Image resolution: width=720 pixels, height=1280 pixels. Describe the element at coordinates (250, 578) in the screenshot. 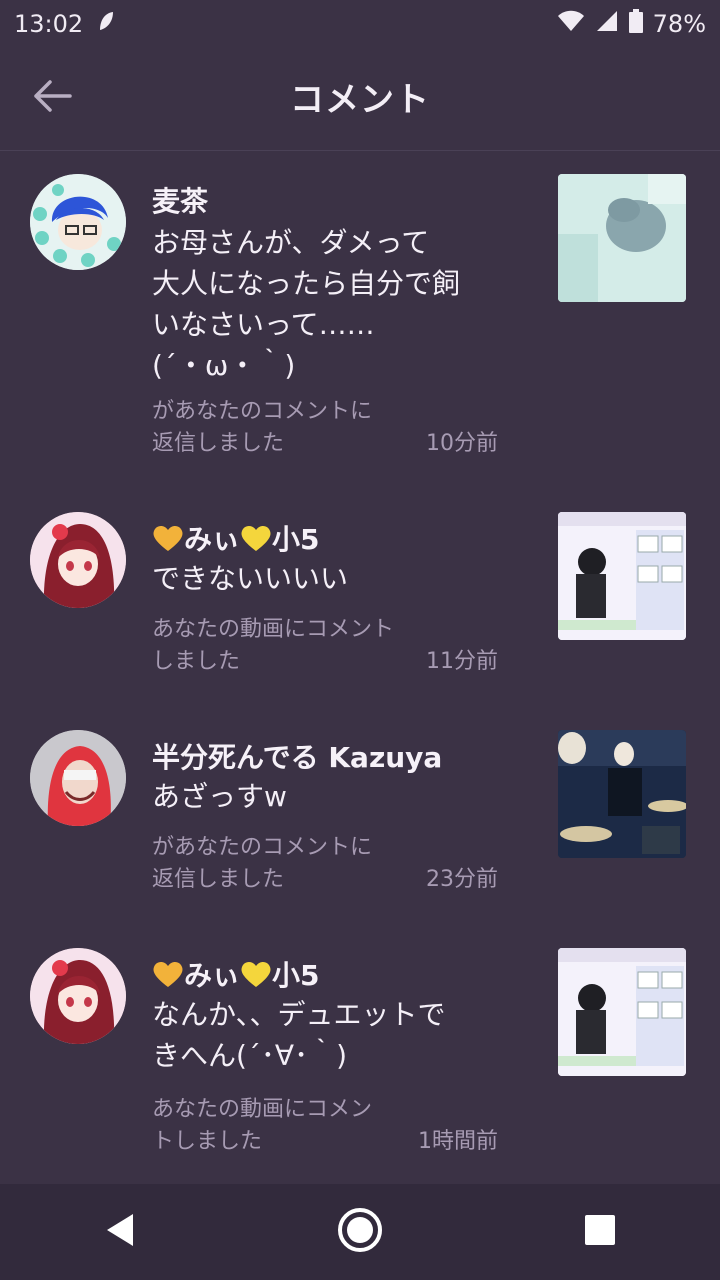

I see `comment-text: できないいいい` at that location.